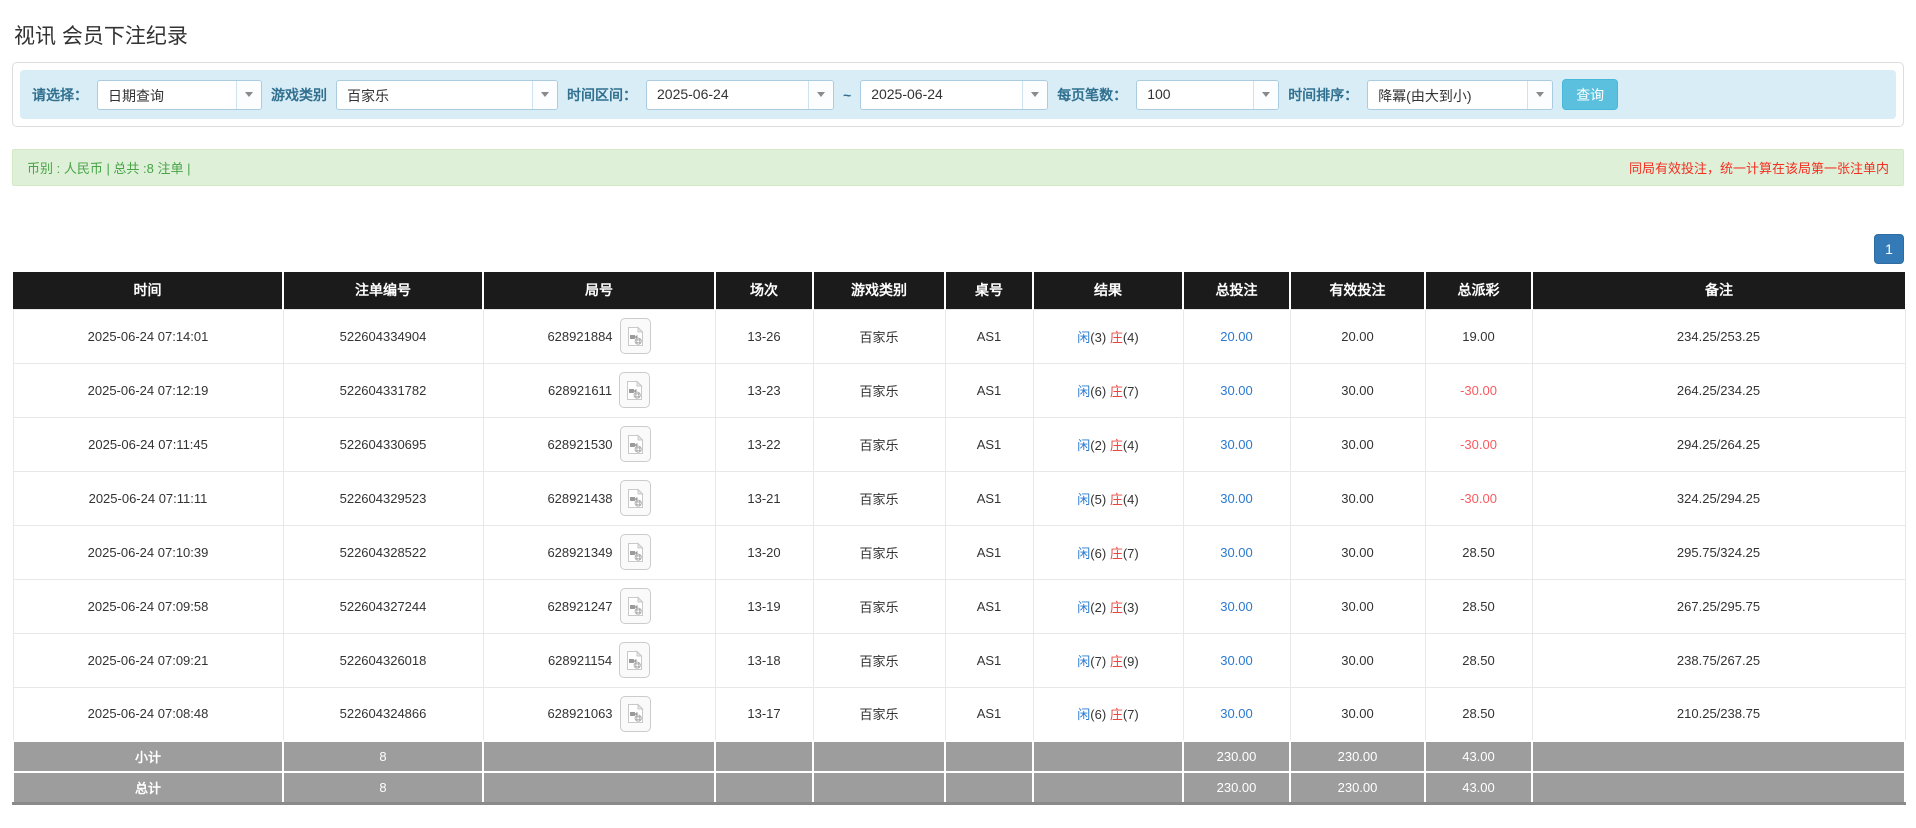 Image resolution: width=1916 pixels, height=828 pixels. What do you see at coordinates (148, 336) in the screenshot?
I see `time-cell: 2025-06-24 07:14:01` at bounding box center [148, 336].